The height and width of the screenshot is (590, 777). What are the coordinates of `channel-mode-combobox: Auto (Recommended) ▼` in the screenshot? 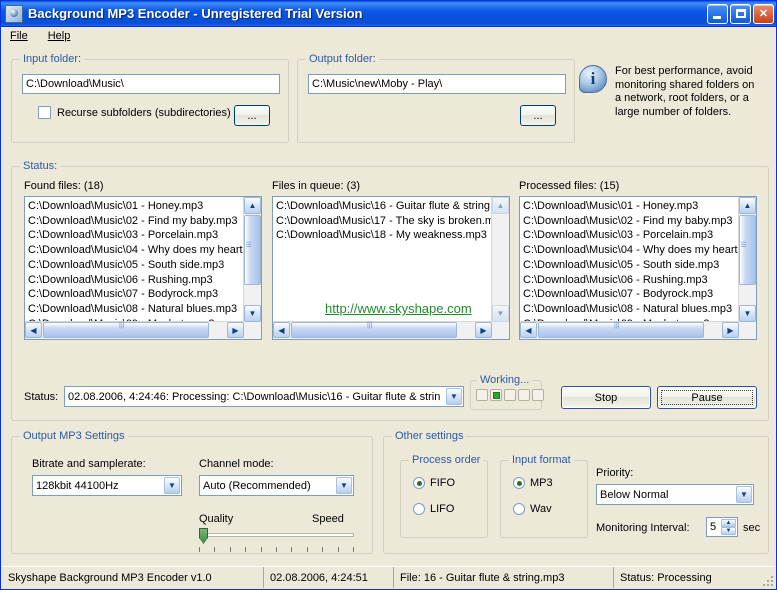 It's located at (276, 485).